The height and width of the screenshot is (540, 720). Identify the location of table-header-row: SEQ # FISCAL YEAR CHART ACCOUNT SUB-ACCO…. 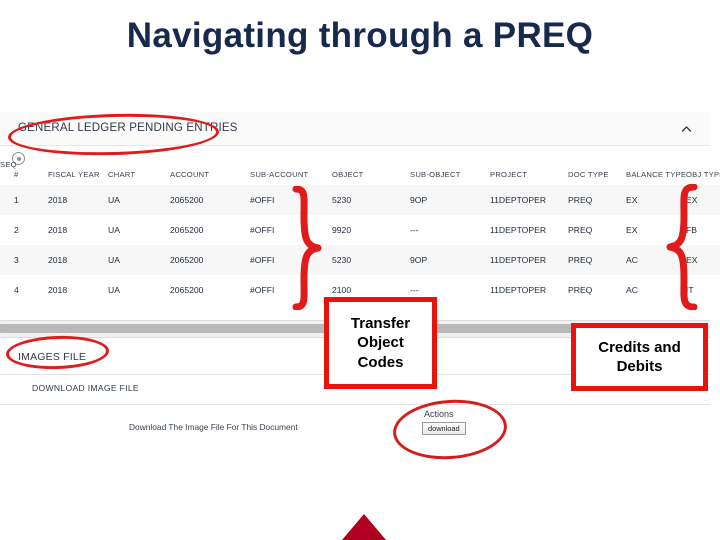
(360, 172).